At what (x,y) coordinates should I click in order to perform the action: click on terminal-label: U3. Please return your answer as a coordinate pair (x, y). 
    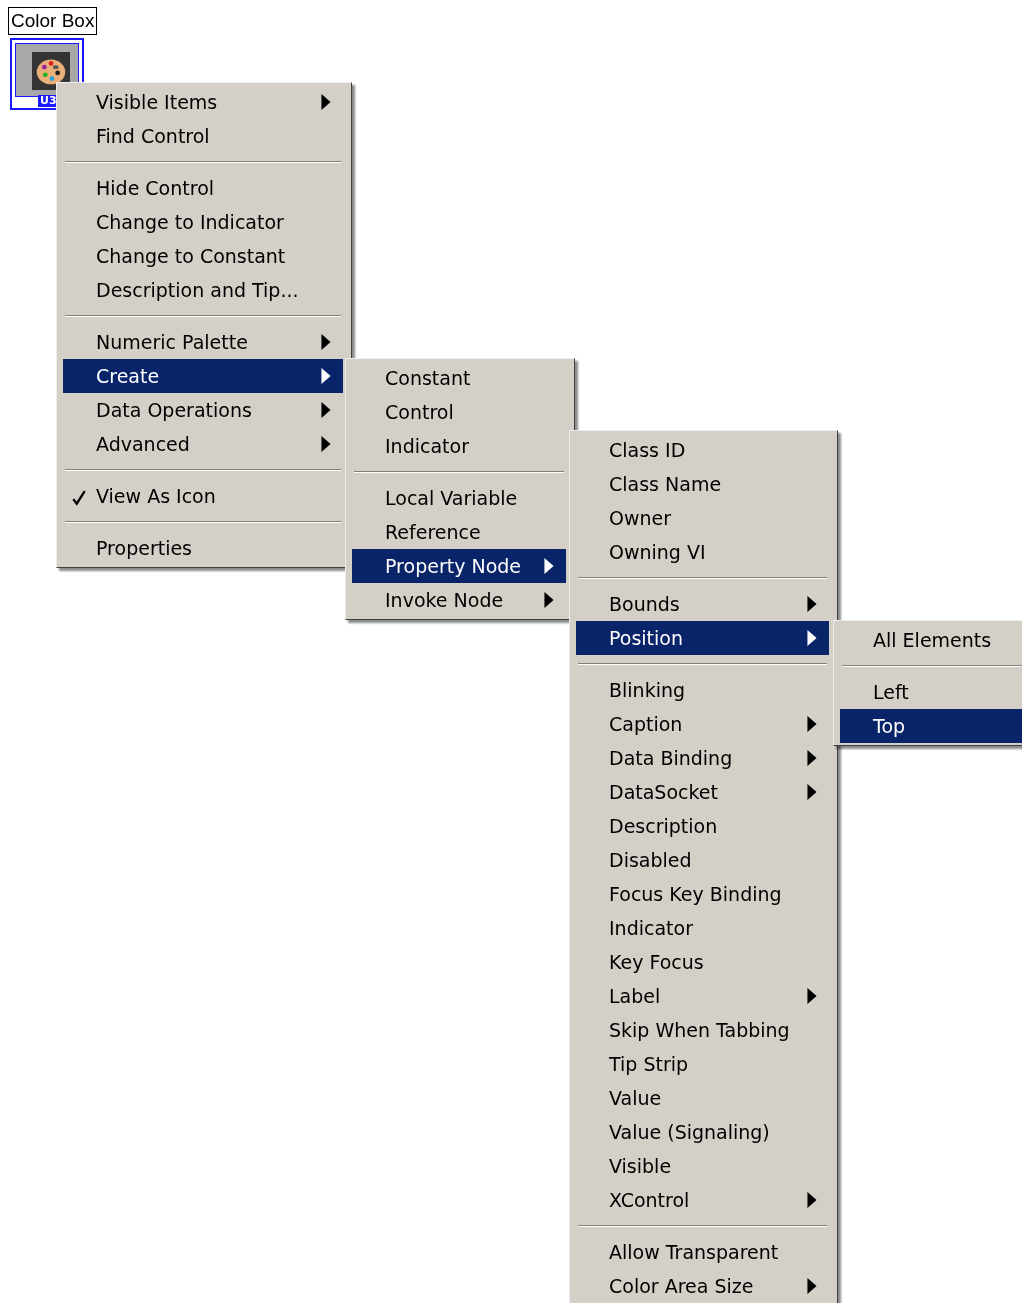
    Looking at the image, I should click on (48, 101).